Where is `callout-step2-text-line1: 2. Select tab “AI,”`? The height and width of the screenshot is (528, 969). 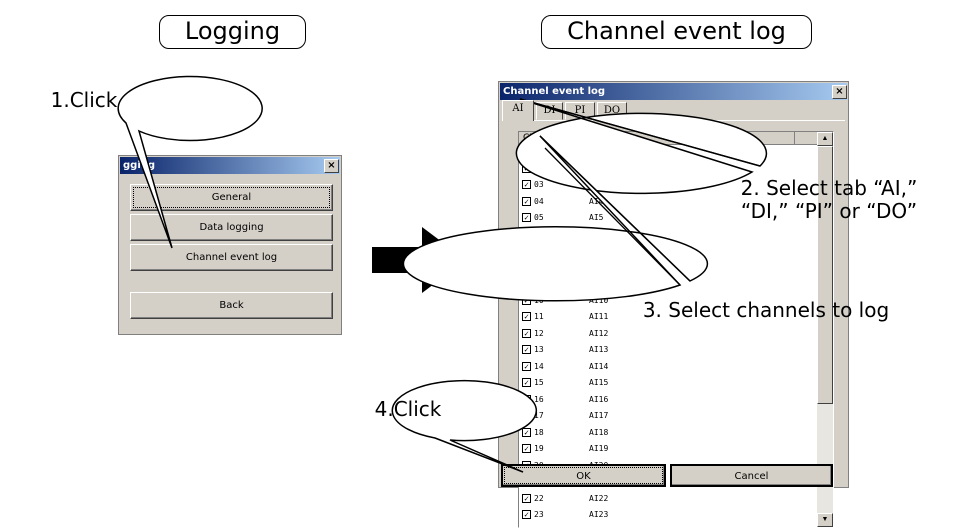 callout-step2-text-line1: 2. Select tab “AI,” is located at coordinates (829, 188).